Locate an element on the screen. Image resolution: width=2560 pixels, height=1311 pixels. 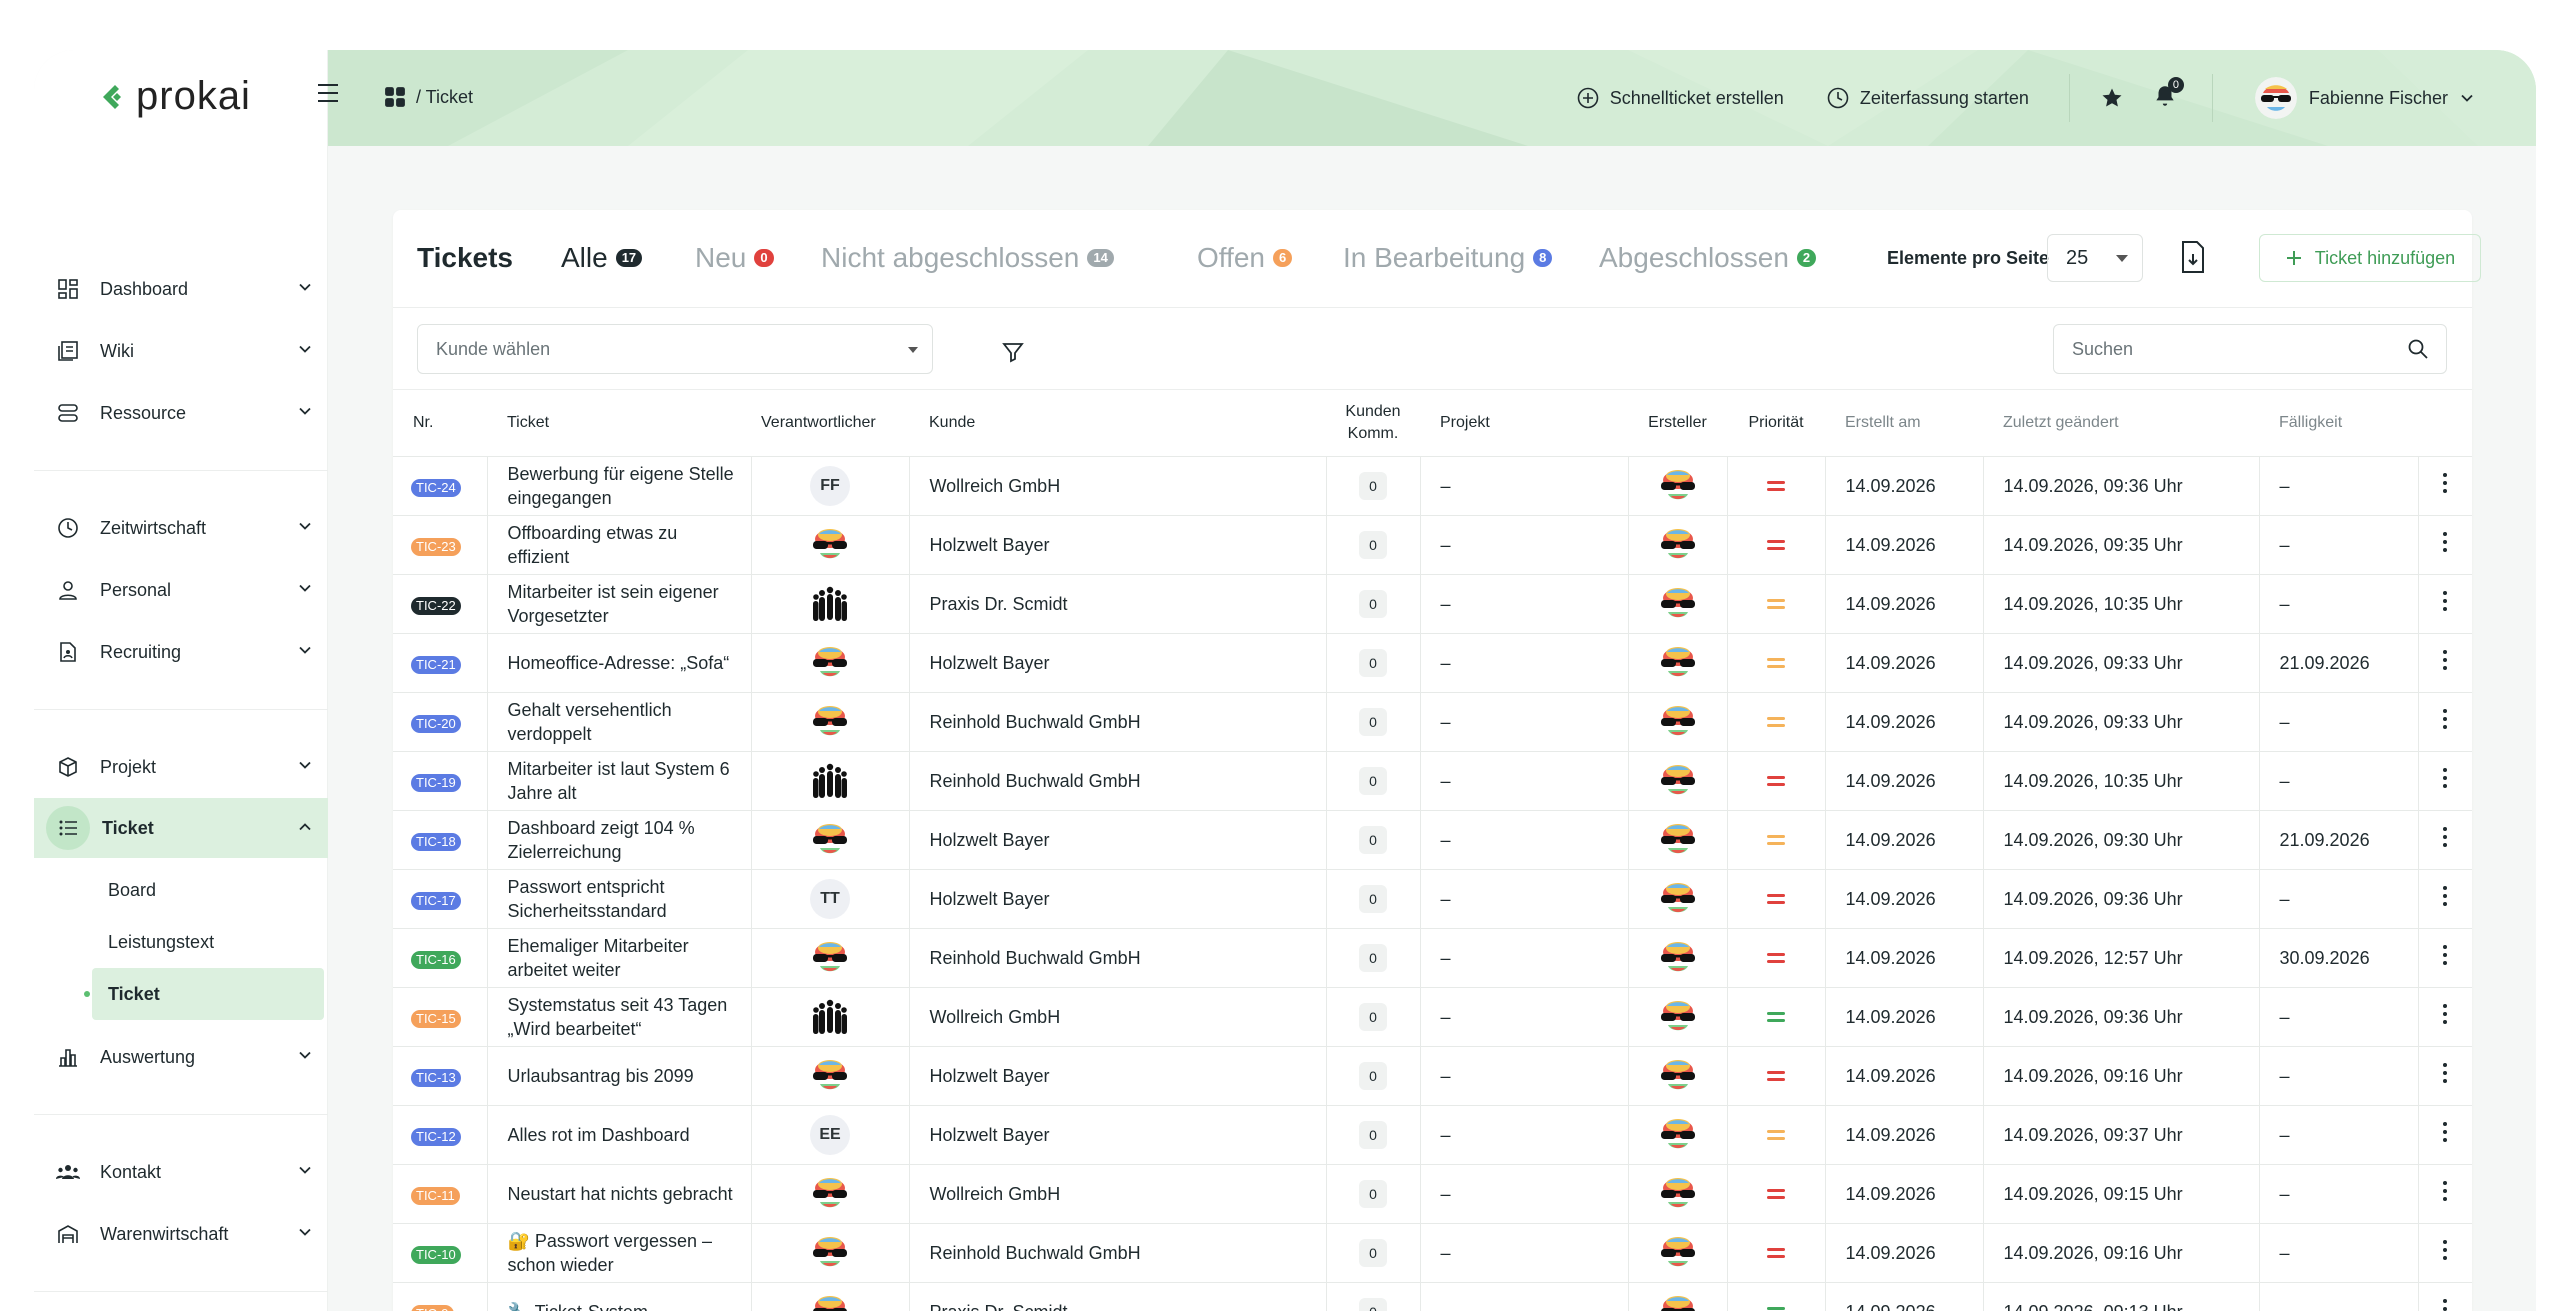
col-header-prioritaet: Priorität is located at coordinates (1776, 423).